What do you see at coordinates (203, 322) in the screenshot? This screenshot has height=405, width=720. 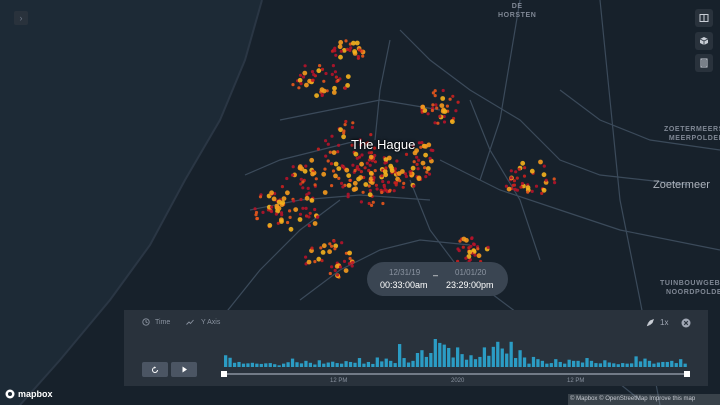 I see `tab-y-axis: Y Axis` at bounding box center [203, 322].